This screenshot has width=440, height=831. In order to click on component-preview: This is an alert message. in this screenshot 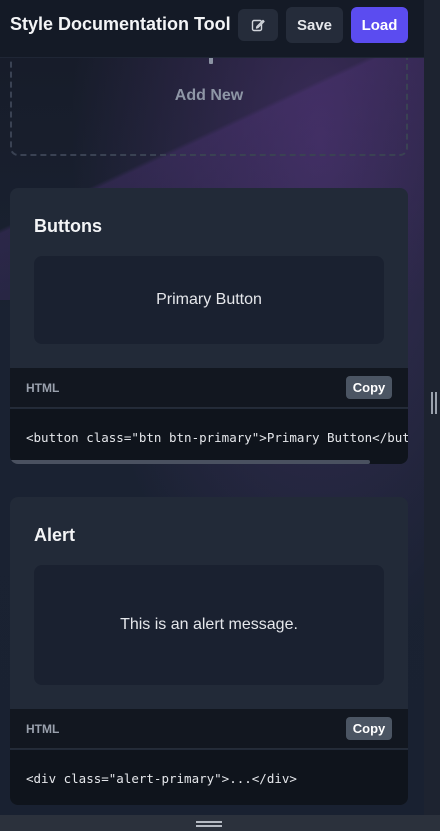, I will do `click(209, 625)`.